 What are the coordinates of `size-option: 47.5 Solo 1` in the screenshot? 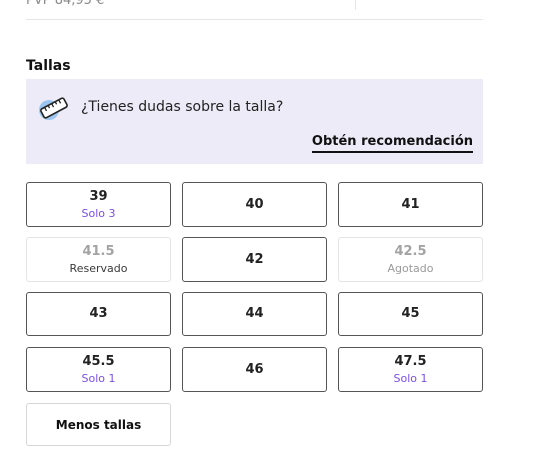 It's located at (410, 369).